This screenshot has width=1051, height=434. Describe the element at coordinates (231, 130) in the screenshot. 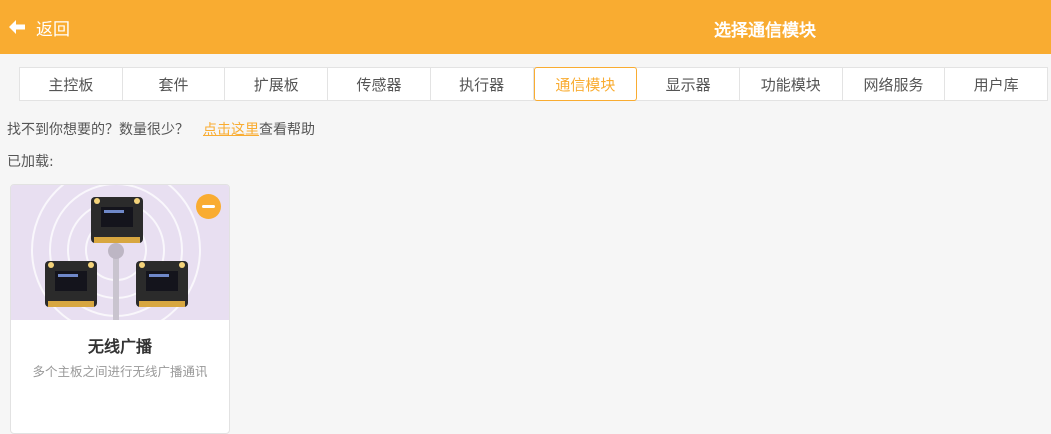

I see `help-link: 点击这里` at that location.